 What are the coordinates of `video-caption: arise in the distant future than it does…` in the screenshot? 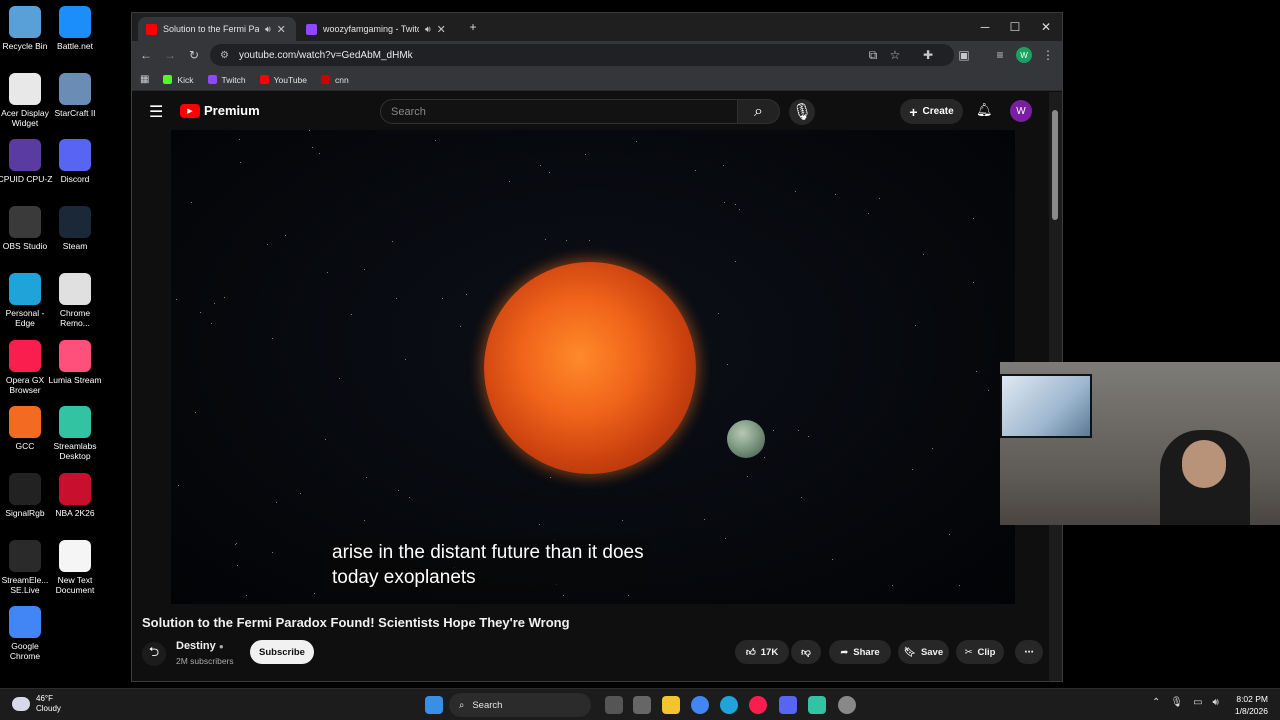 It's located at (488, 565).